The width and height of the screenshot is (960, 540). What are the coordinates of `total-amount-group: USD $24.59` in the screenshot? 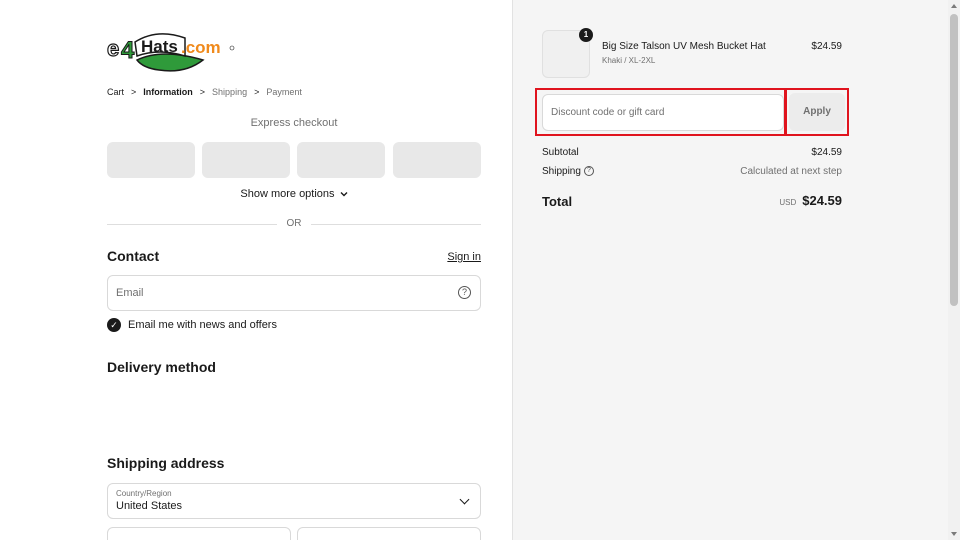 It's located at (810, 200).